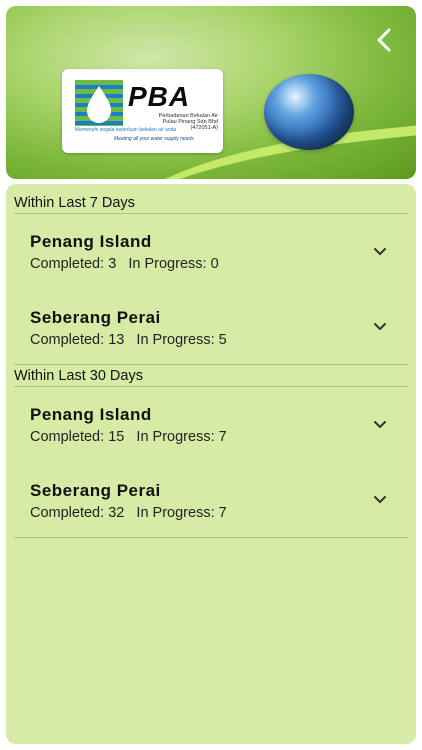  What do you see at coordinates (309, 112) in the screenshot?
I see `globe-water-drop-image` at bounding box center [309, 112].